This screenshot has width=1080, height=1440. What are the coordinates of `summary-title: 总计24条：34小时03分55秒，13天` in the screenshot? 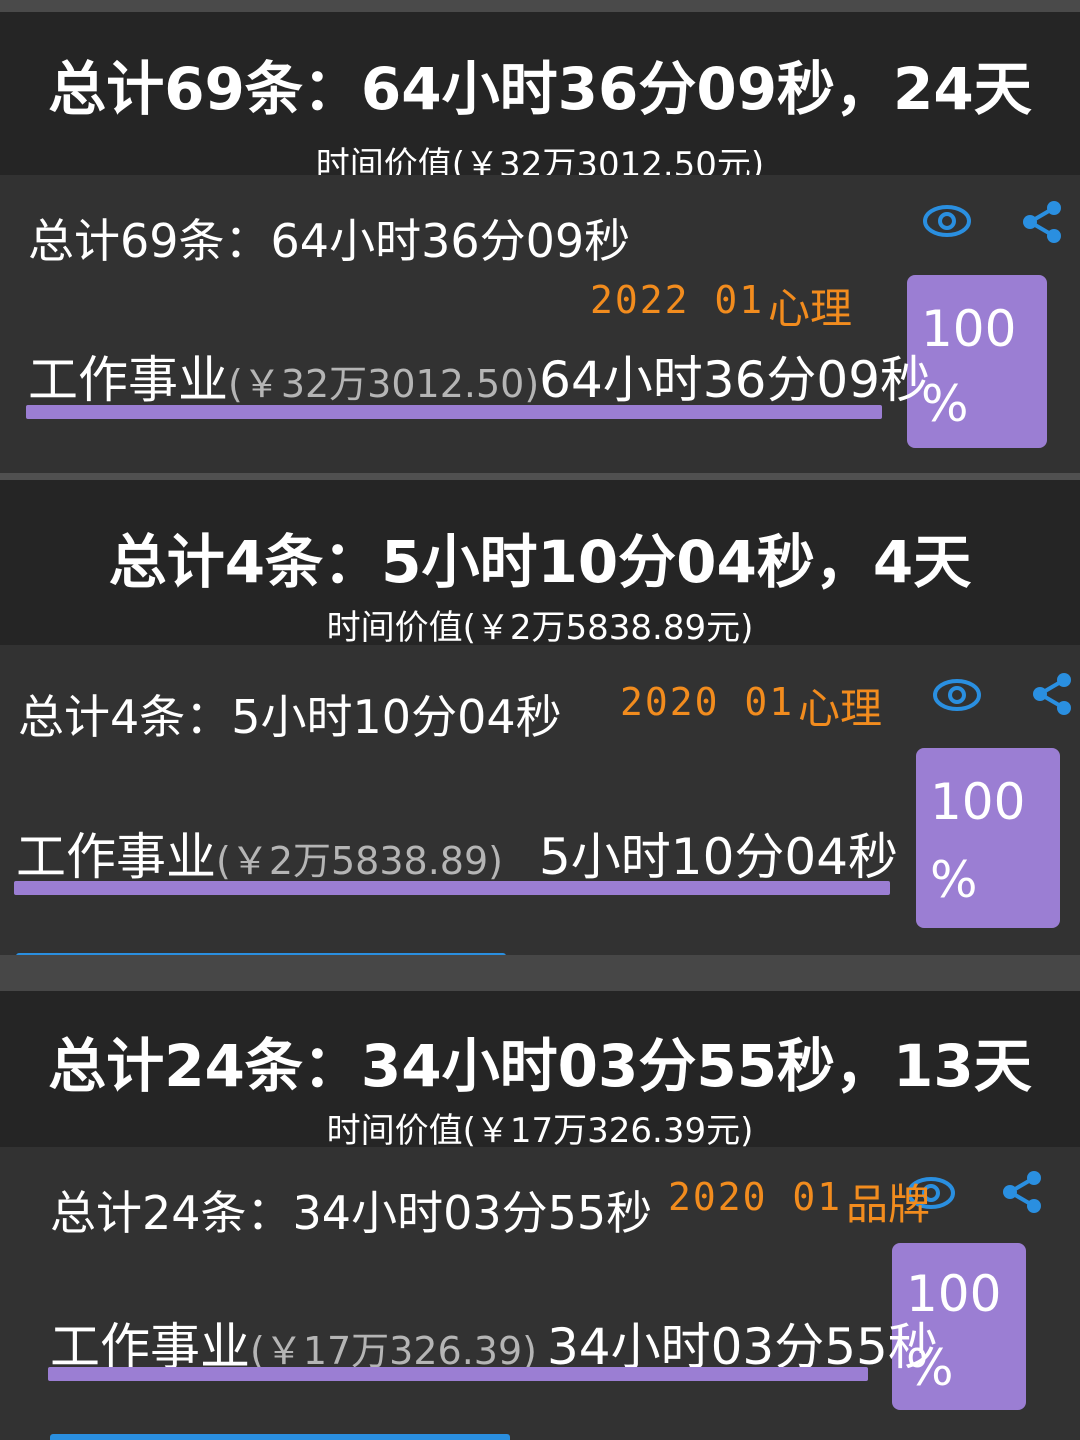 It's located at (540, 1066).